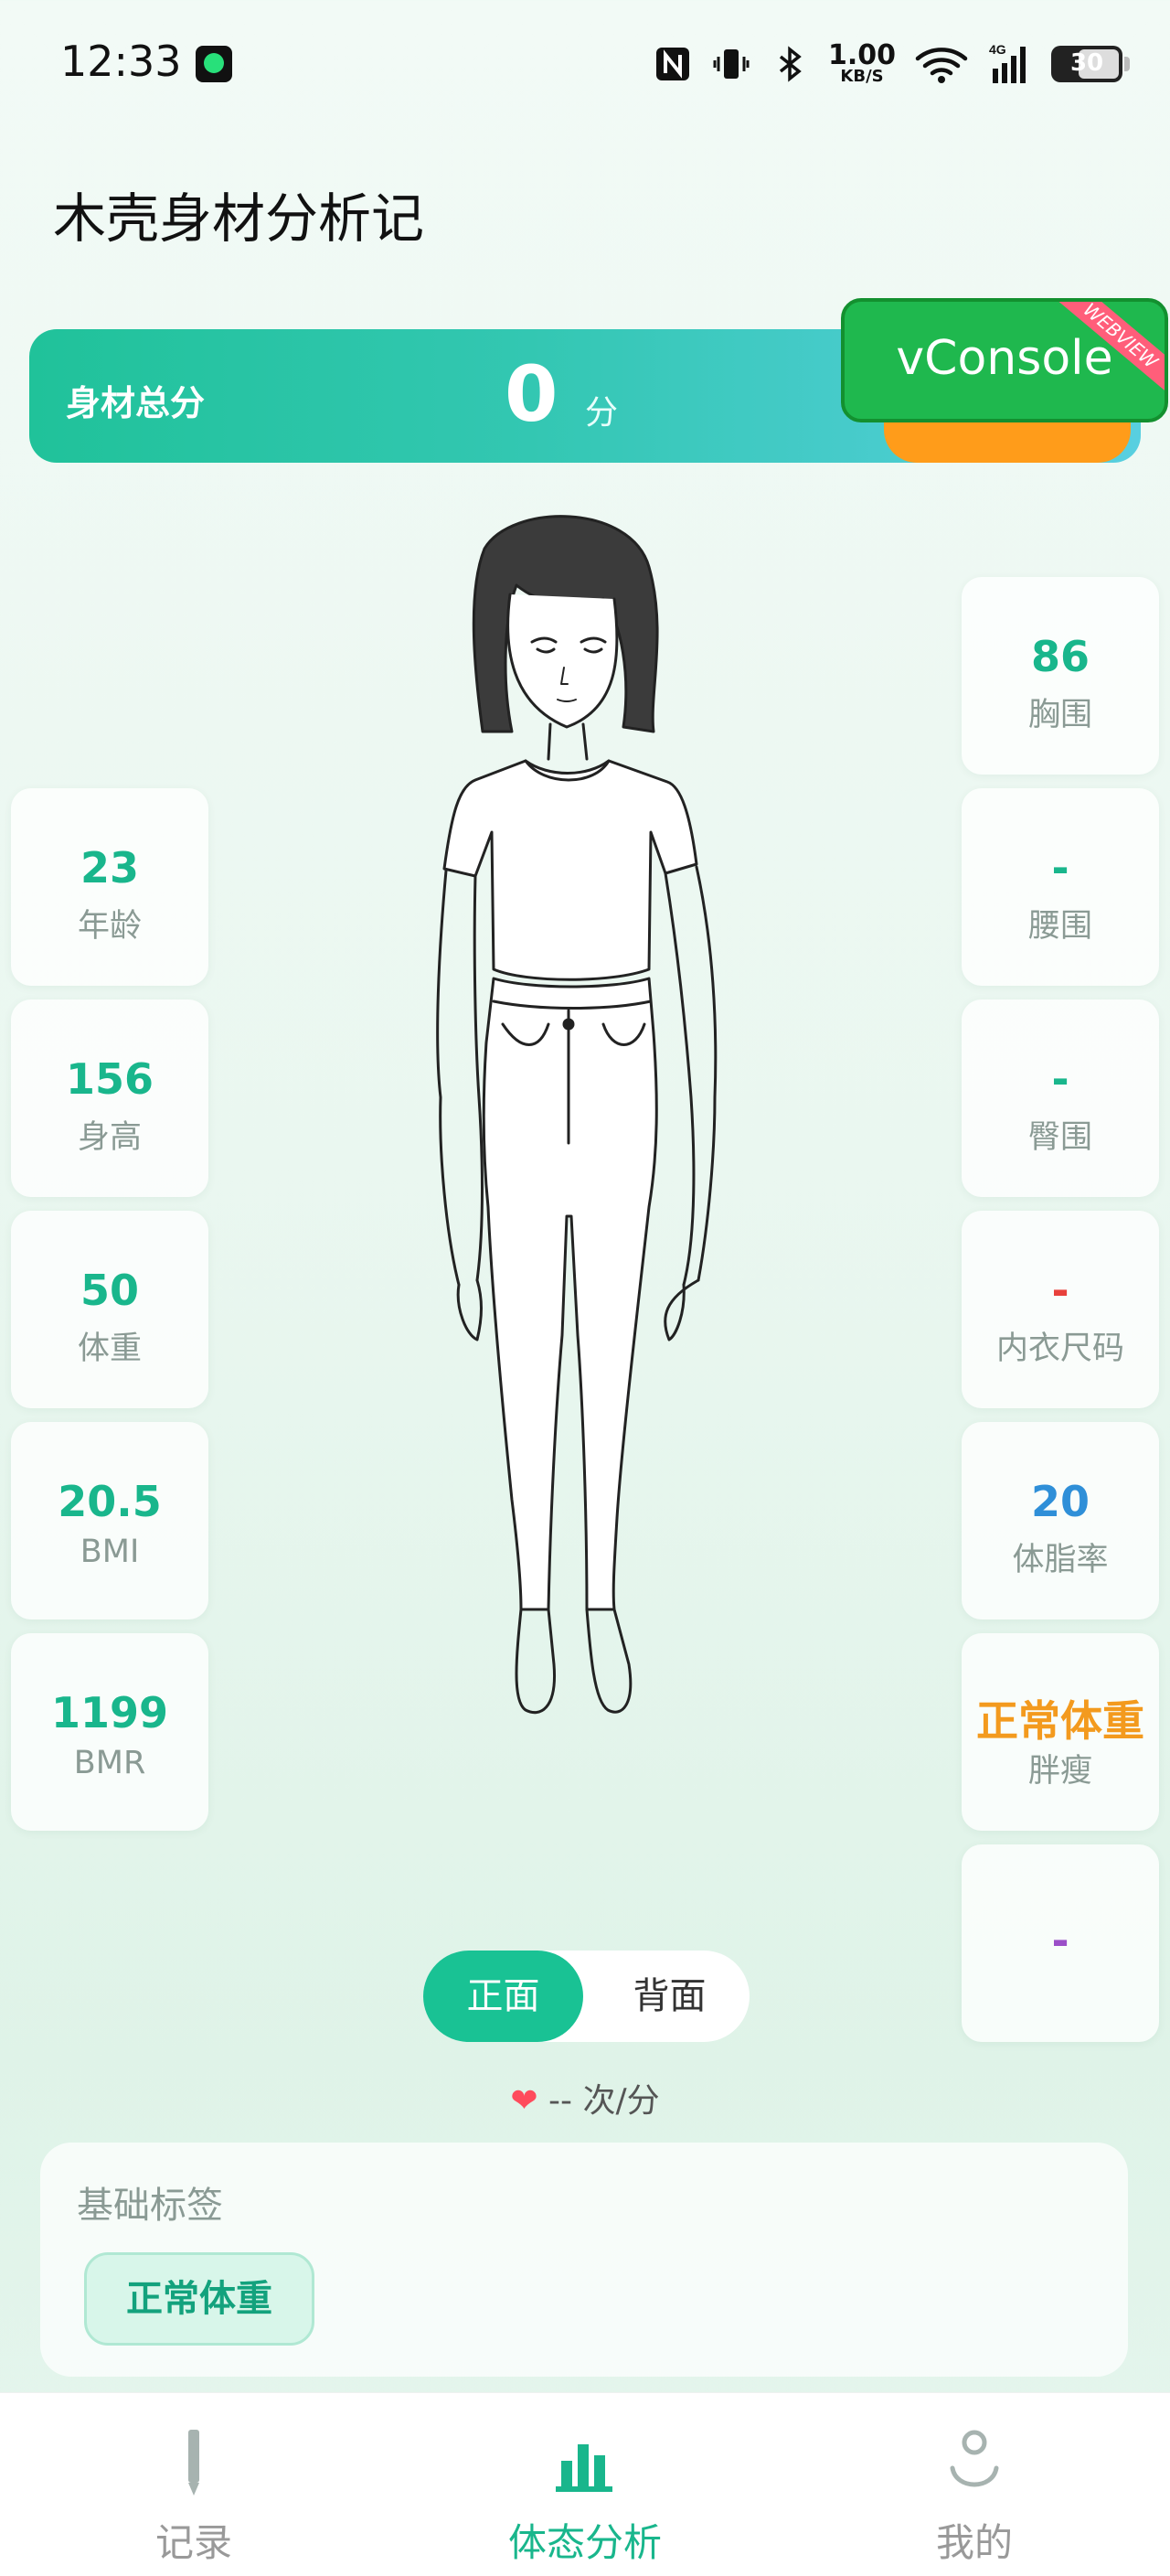 This screenshot has height=2576, width=1170. I want to click on battery-icon: 30, so click(1091, 64).